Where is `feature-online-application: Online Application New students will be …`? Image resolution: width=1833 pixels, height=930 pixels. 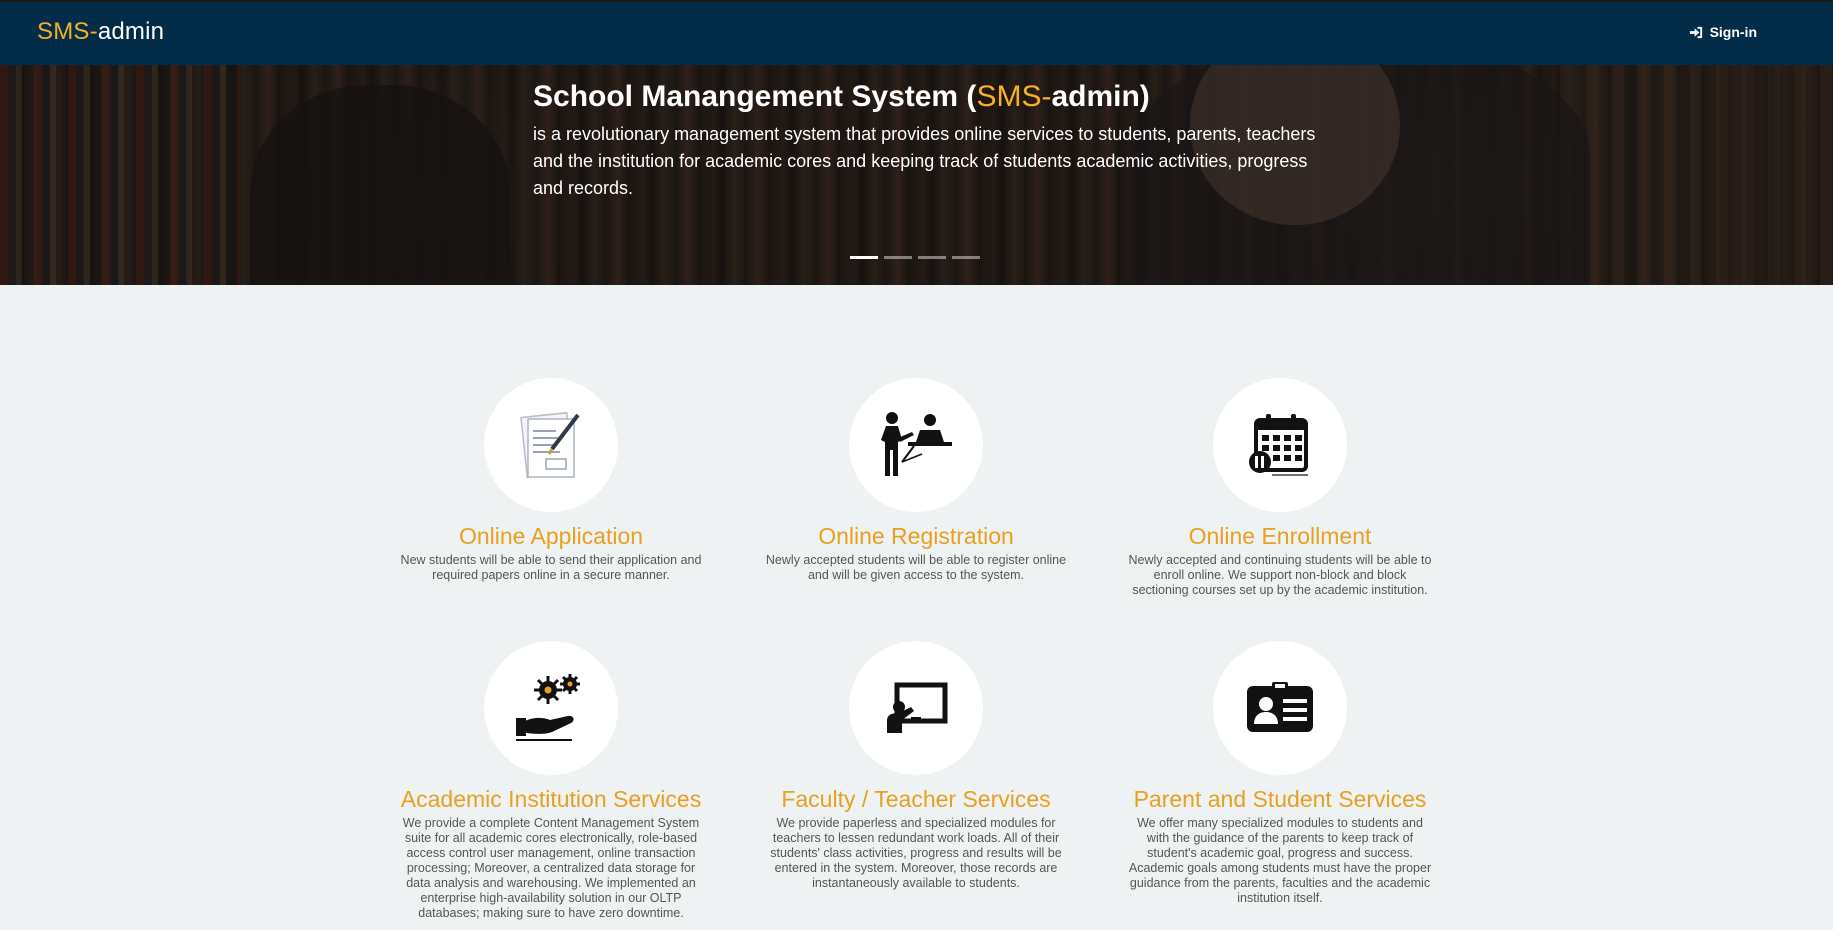
feature-online-application: Online Application New students will be … is located at coordinates (551, 480).